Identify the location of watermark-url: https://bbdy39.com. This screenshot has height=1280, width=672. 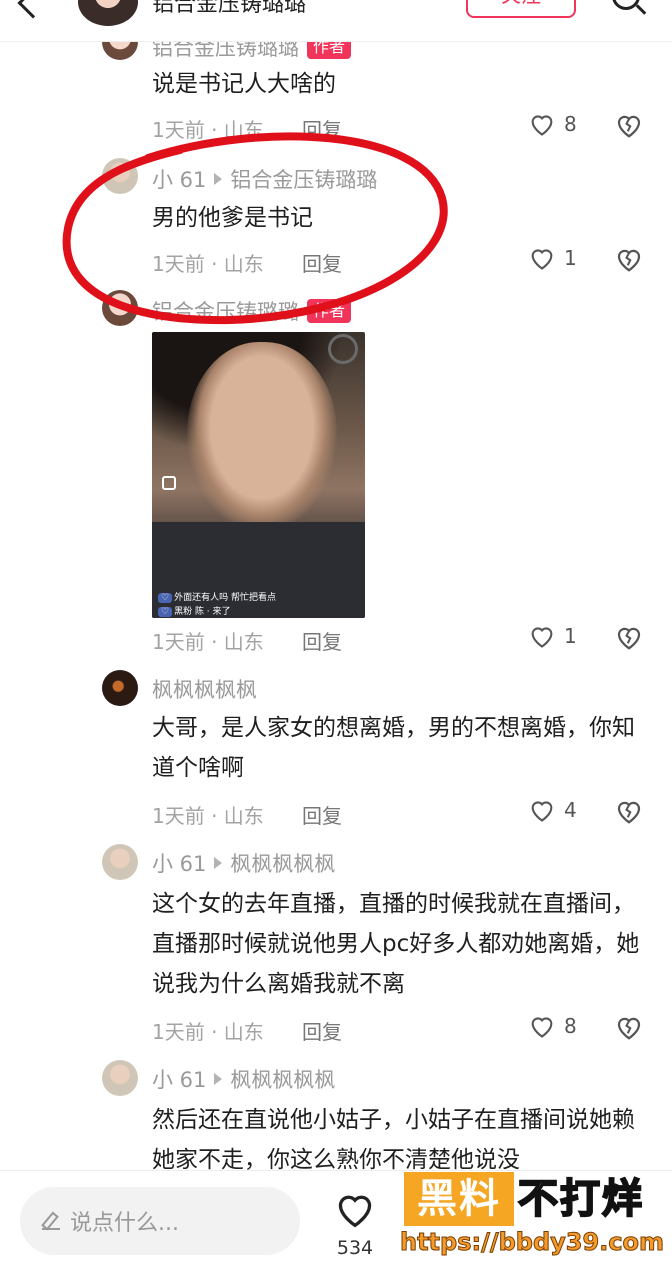
(532, 1242).